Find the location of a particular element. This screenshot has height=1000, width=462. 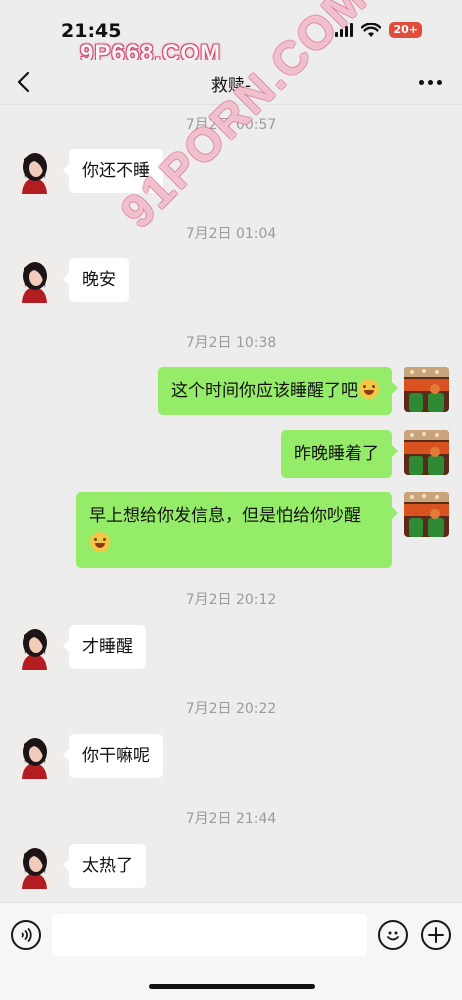

voice-icon is located at coordinates (26, 935).